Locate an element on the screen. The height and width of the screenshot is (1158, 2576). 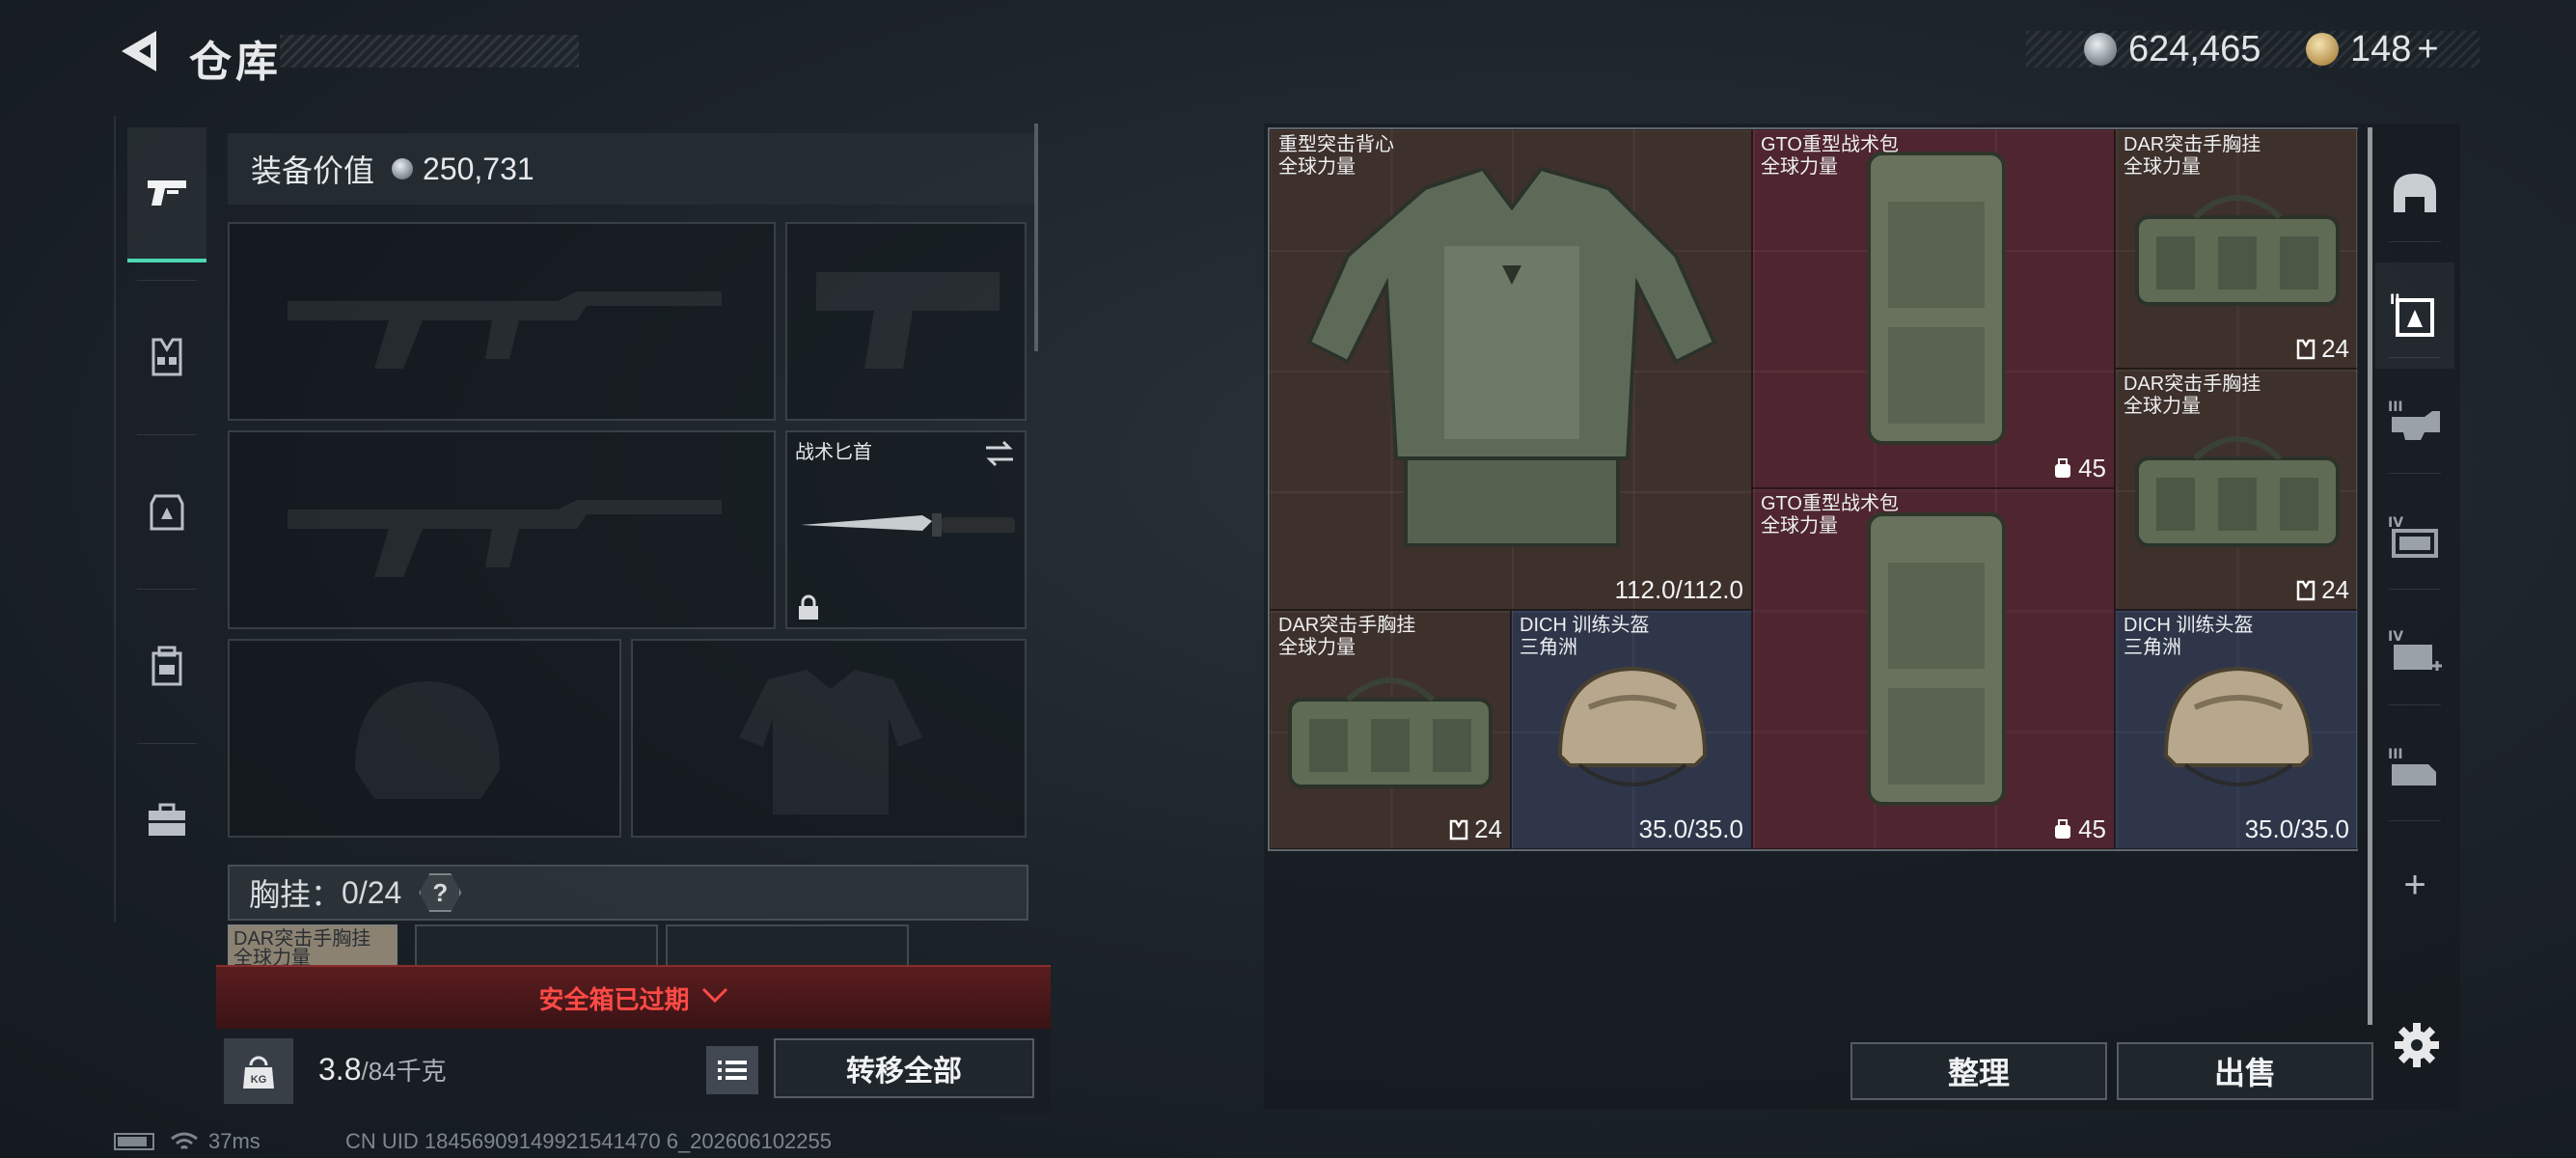
chest-rig-label: 胸挂： is located at coordinates (296, 894).